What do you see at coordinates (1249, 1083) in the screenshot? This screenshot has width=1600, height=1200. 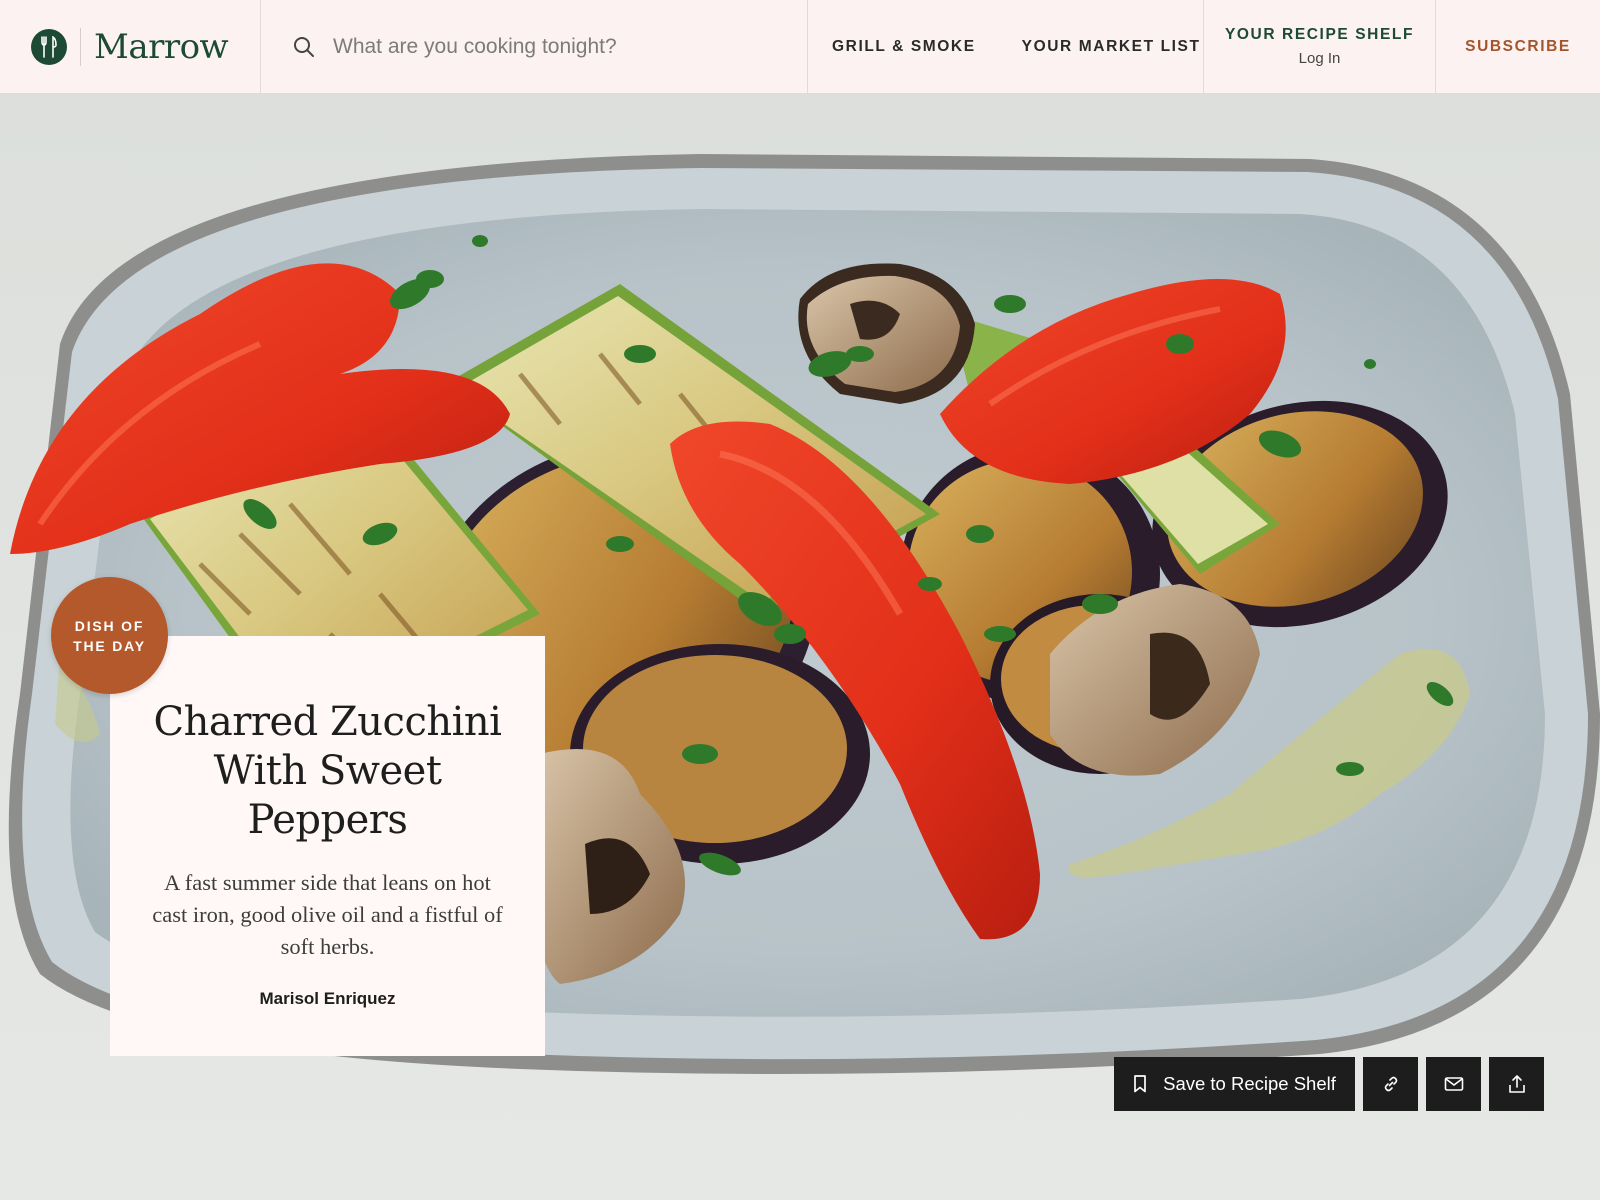 I see `save-button-label: Save to Recipe Shelf` at bounding box center [1249, 1083].